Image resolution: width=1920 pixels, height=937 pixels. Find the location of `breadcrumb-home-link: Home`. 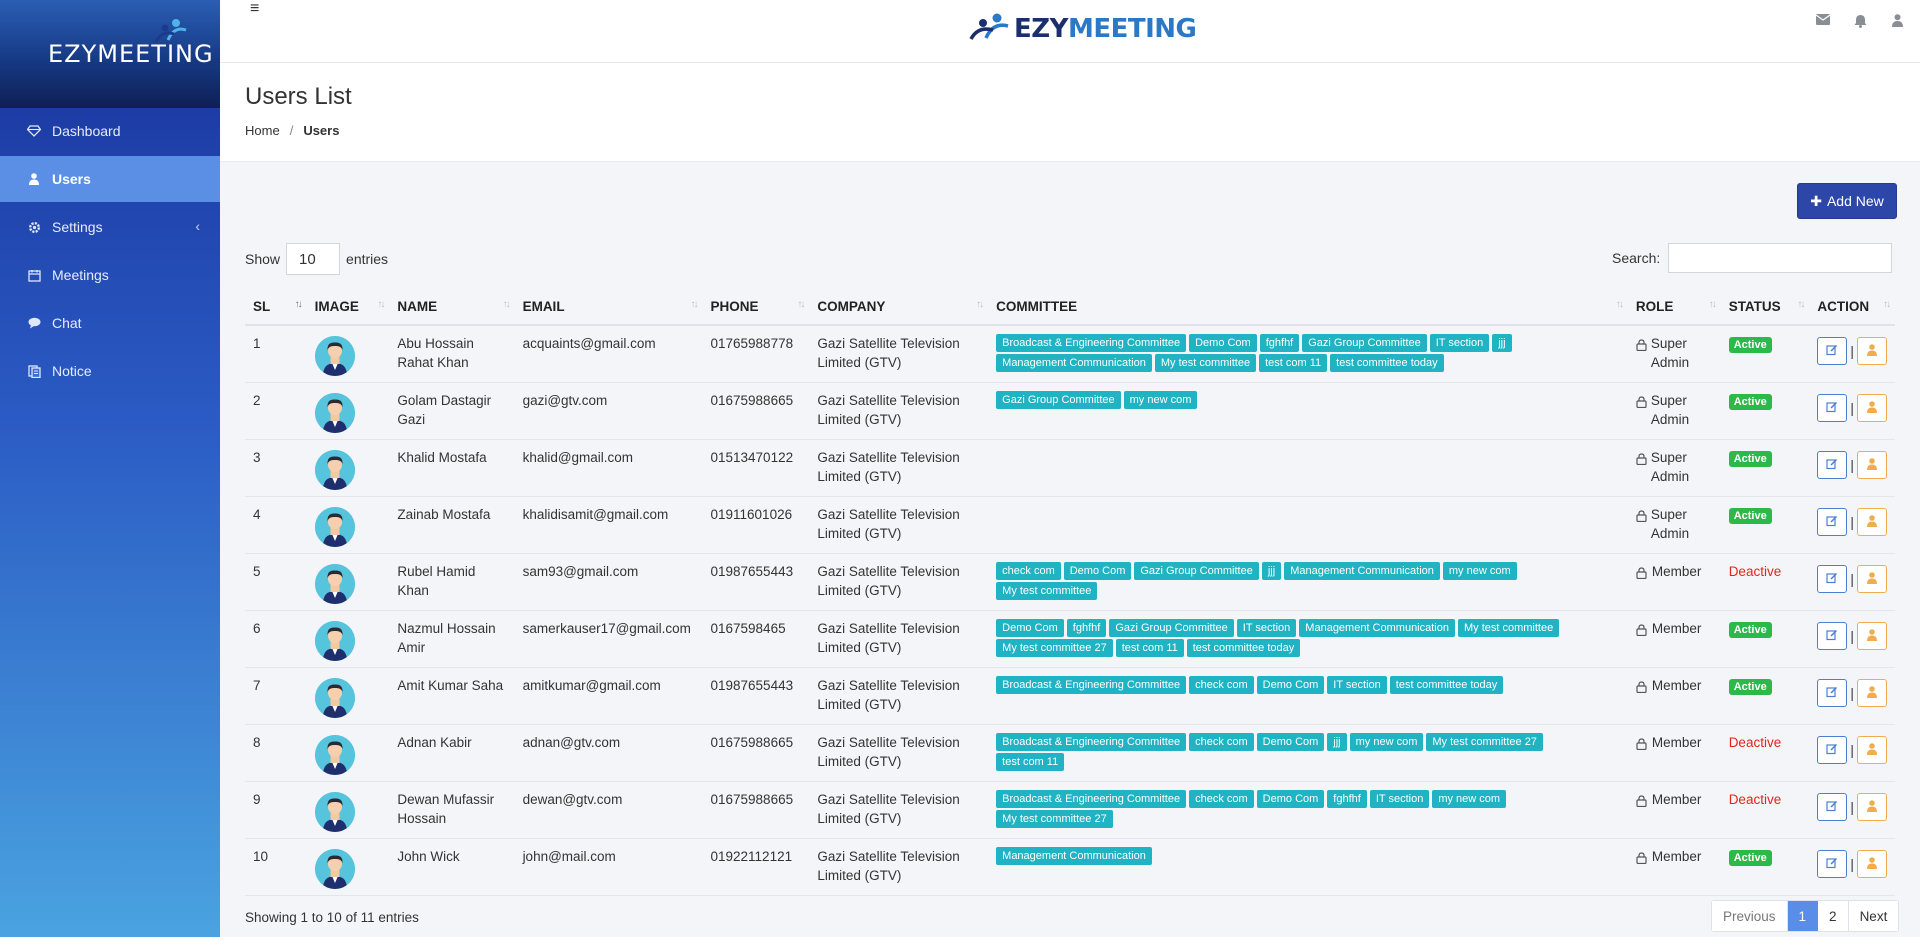

breadcrumb-home-link: Home is located at coordinates (262, 130).